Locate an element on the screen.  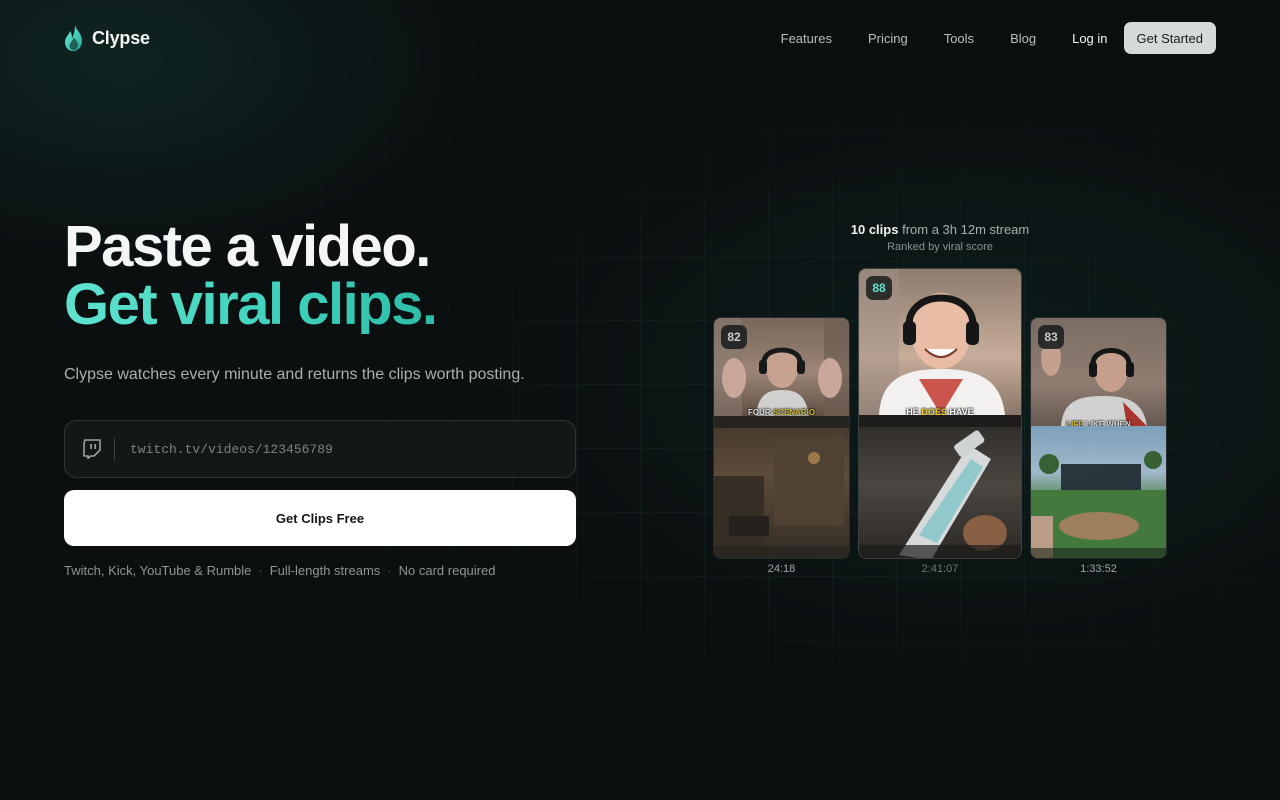
clip-card: FOUR SCENARIO 82 is located at coordinates (781, 438).